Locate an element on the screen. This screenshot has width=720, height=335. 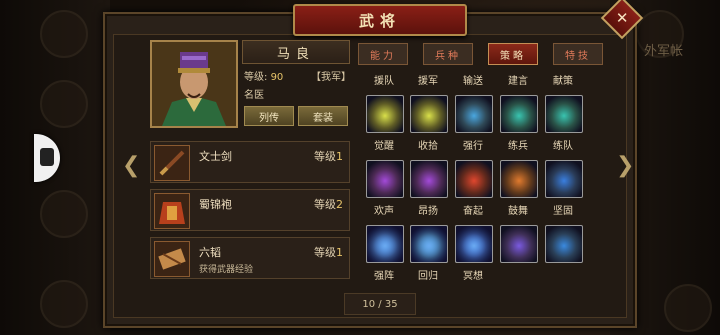
close-icon: ✕ is located at coordinates (622, 17).